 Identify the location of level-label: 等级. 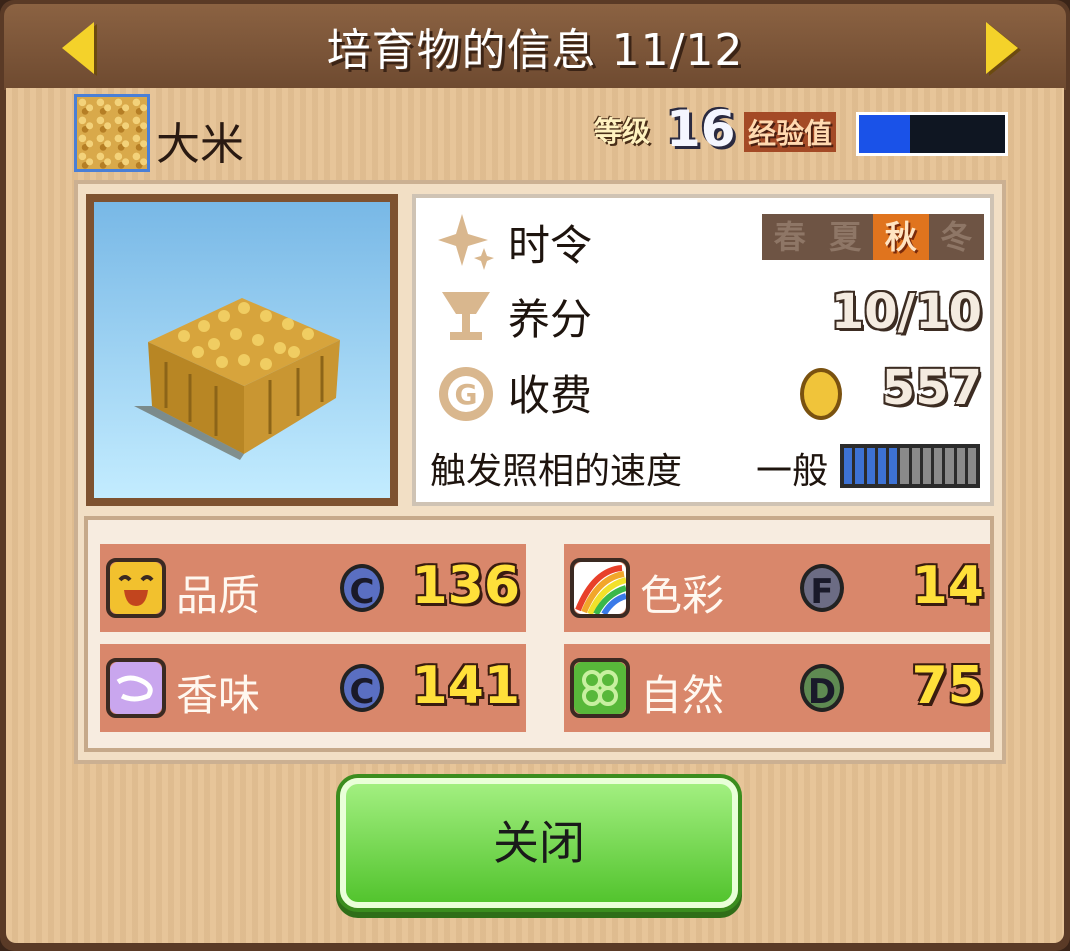
(622, 131).